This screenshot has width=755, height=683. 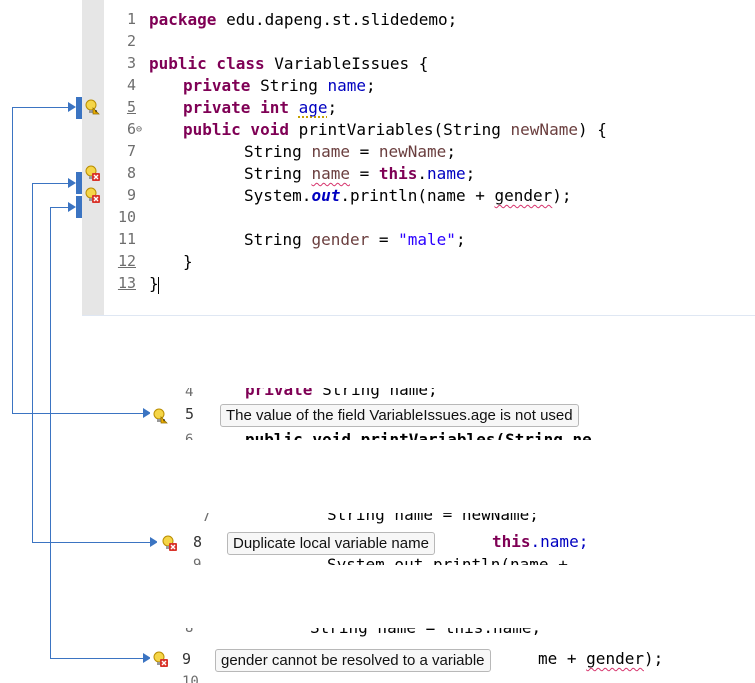 I want to click on line-number: 12, so click(x=126, y=261).